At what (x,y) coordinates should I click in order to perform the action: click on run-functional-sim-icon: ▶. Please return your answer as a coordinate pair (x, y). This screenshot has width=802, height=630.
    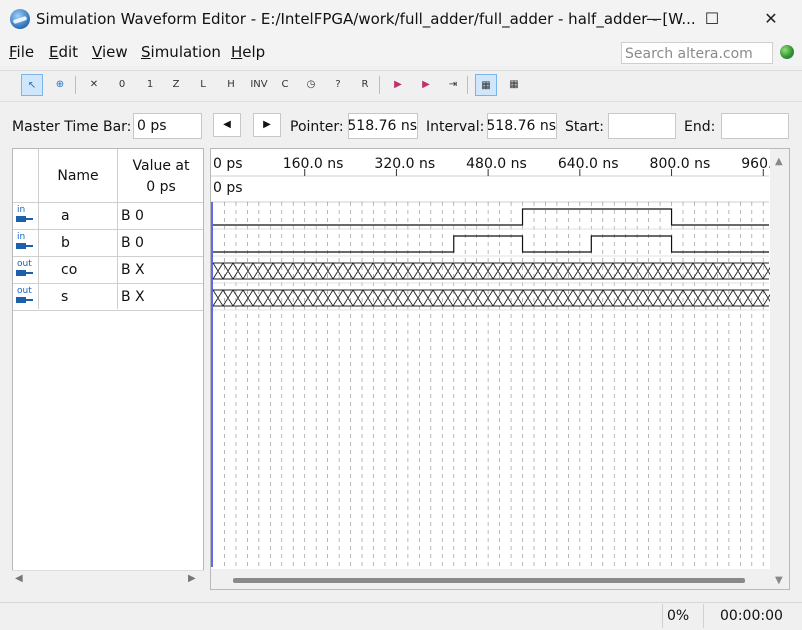
    Looking at the image, I should click on (398, 85).